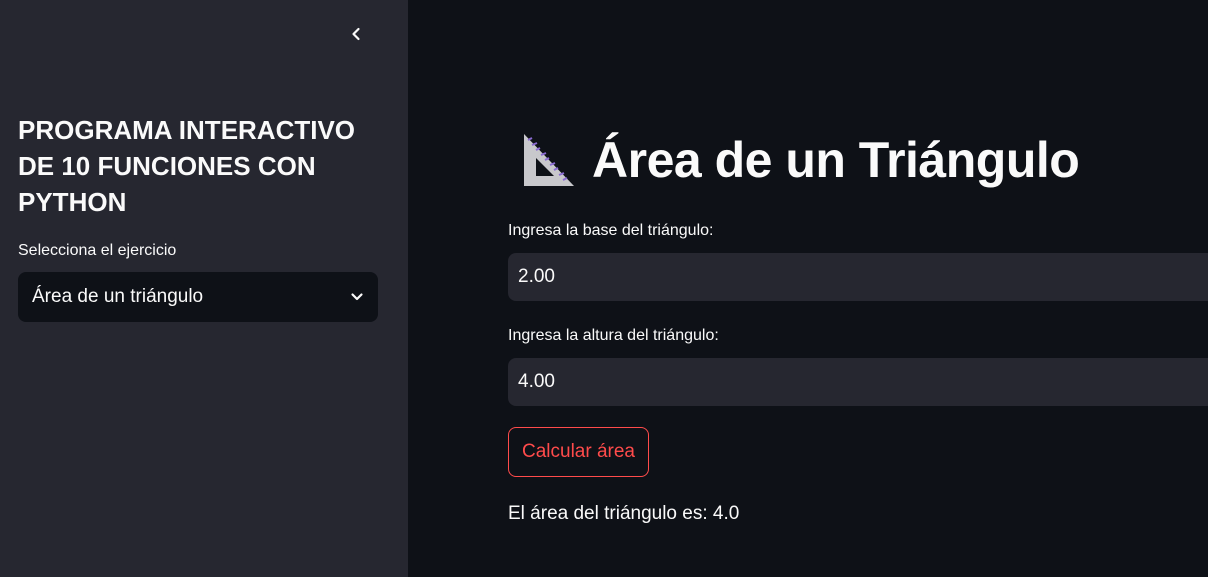 The image size is (1208, 577). What do you see at coordinates (578, 452) in the screenshot?
I see `calculate-area-button: Calcular área` at bounding box center [578, 452].